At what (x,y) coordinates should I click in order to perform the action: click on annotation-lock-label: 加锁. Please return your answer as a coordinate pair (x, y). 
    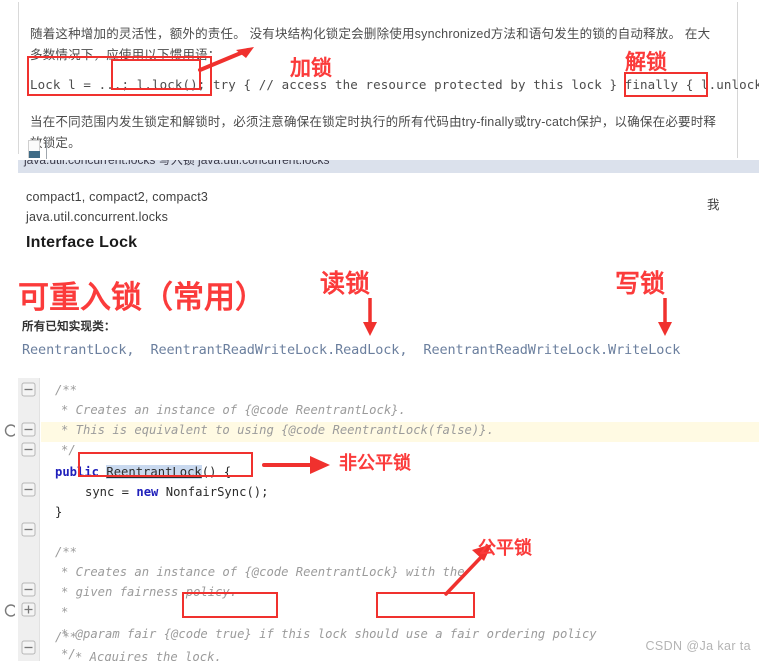
    Looking at the image, I should click on (311, 68).